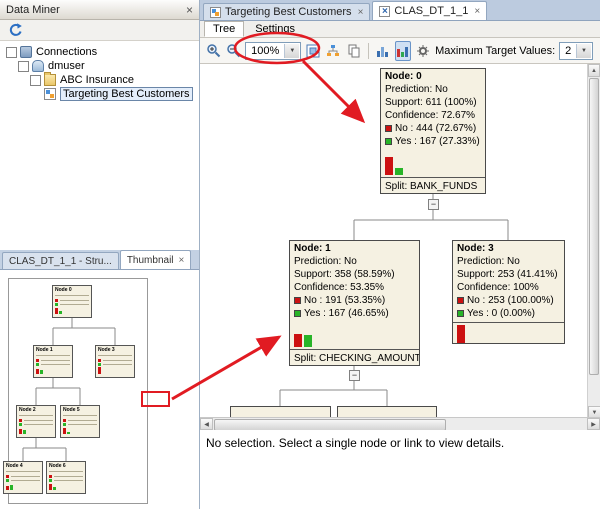 The image size is (600, 509). What do you see at coordinates (400, 424) in the screenshot?
I see `horizontal-scrollbar` at bounding box center [400, 424].